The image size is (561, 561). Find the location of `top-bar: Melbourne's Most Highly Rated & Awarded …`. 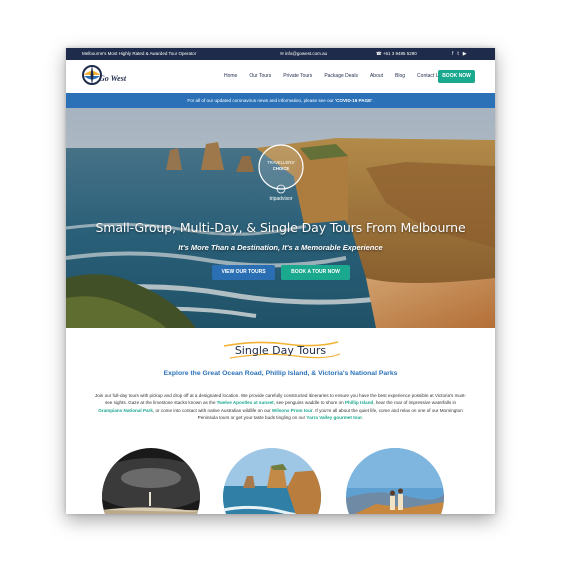

top-bar: Melbourne's Most Highly Rated & Awarded … is located at coordinates (280, 54).